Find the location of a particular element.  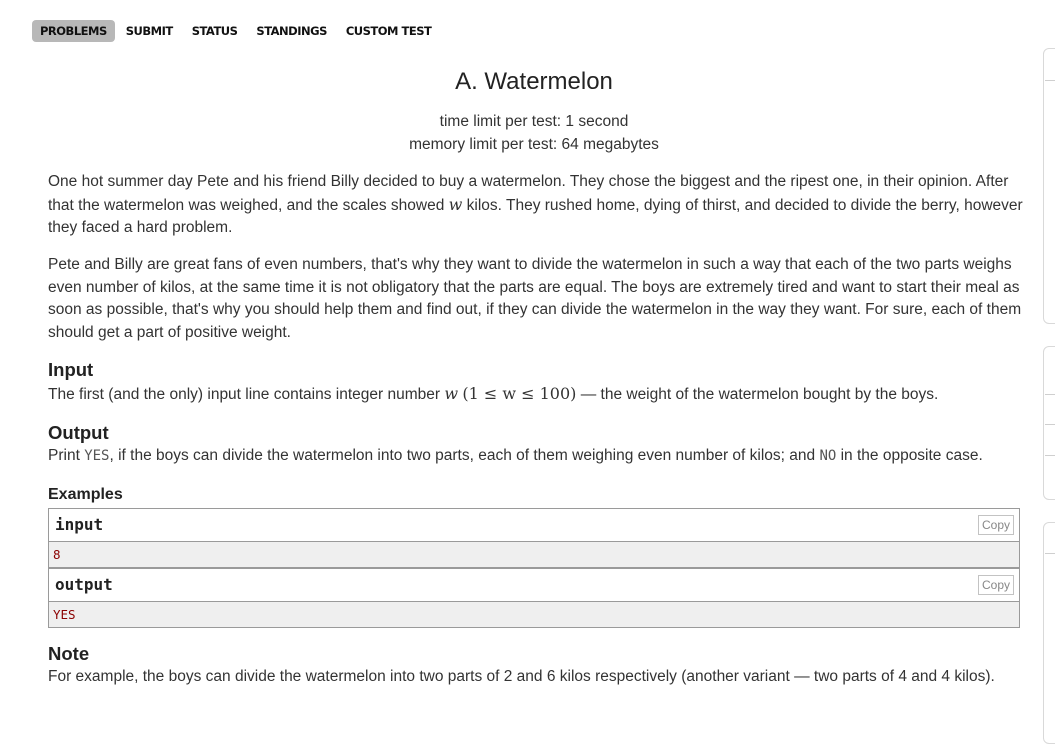

output-text: Print is located at coordinates (66, 455).